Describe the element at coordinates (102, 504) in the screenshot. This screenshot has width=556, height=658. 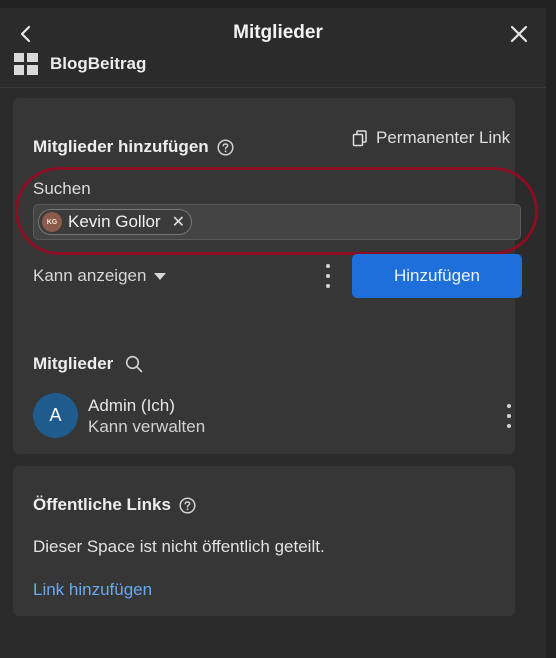
I see `public-links-title: Öffentliche Links` at that location.